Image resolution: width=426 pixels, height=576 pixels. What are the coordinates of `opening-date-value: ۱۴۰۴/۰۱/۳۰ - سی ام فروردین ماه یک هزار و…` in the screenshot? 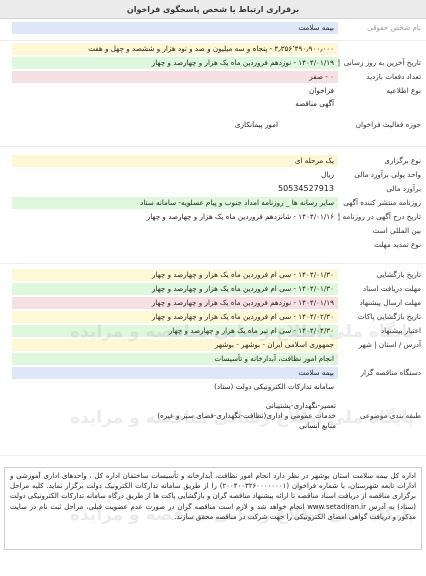 It's located at (175, 275).